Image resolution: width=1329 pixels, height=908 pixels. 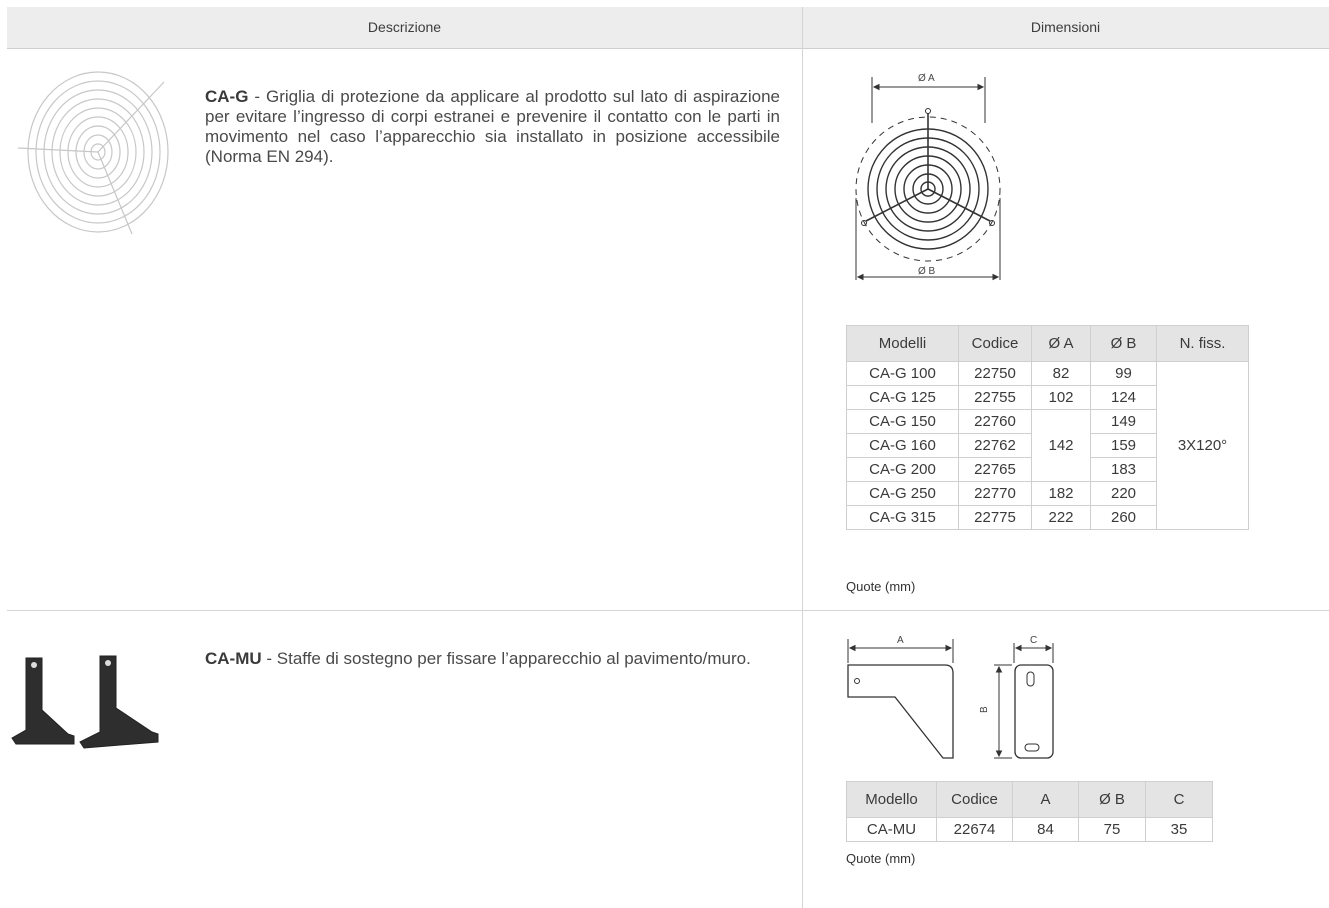 I want to click on th-modelli: Modelli, so click(x=902, y=343).